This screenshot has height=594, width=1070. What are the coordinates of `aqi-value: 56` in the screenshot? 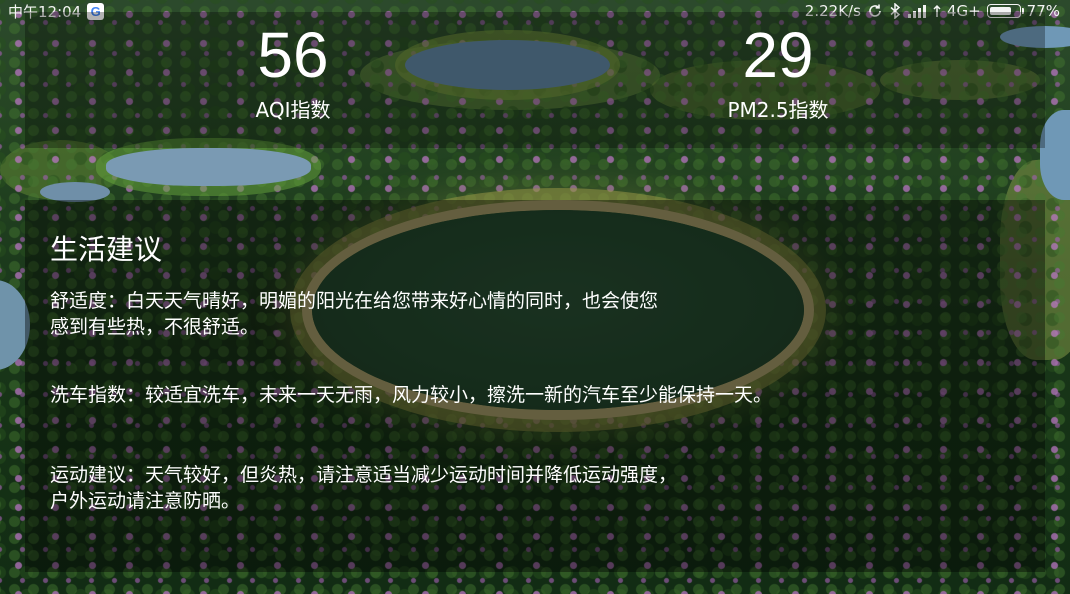 It's located at (293, 55).